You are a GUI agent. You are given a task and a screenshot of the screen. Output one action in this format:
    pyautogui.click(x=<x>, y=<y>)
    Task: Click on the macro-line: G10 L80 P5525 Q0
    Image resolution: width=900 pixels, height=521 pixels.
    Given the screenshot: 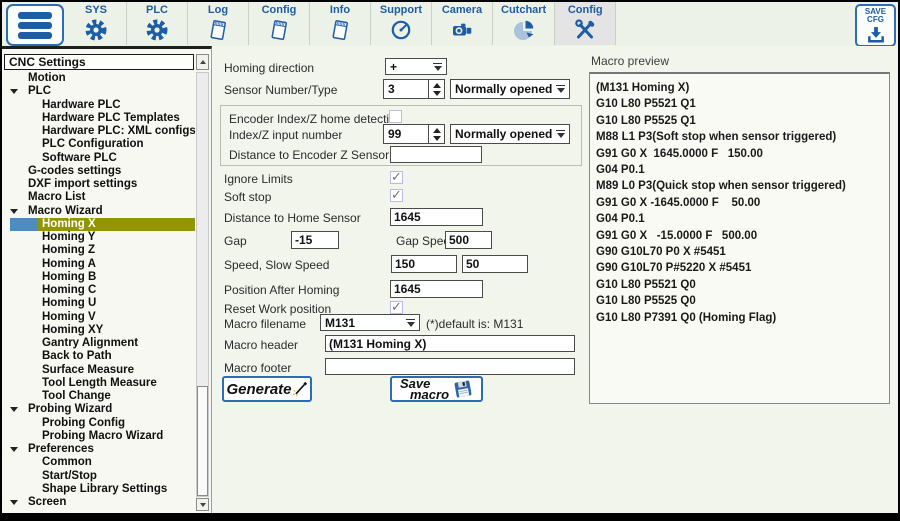 What is the action you would take?
    pyautogui.click(x=646, y=301)
    